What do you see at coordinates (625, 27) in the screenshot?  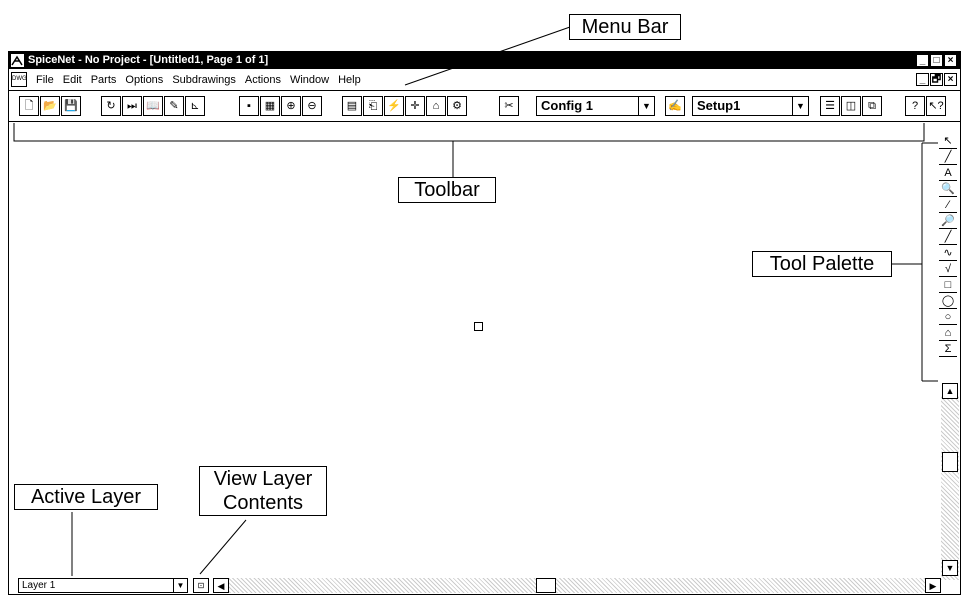 I see `callout-menu-bar: Menu Bar` at bounding box center [625, 27].